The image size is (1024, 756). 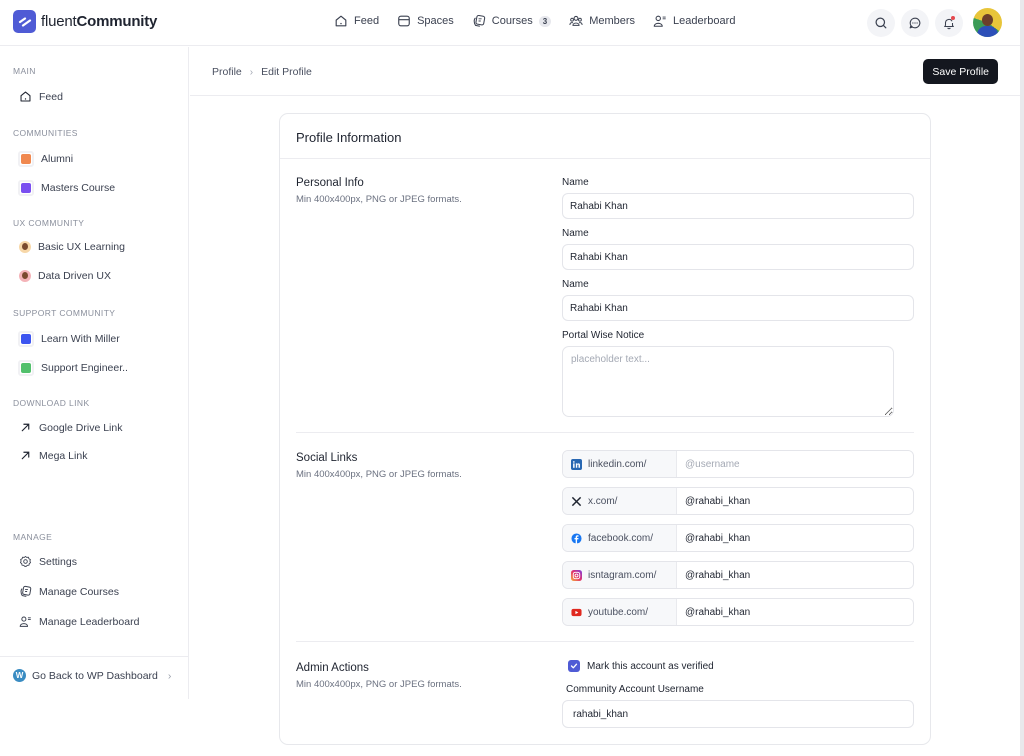 I want to click on arrow-up-right-icon, so click(x=25, y=427).